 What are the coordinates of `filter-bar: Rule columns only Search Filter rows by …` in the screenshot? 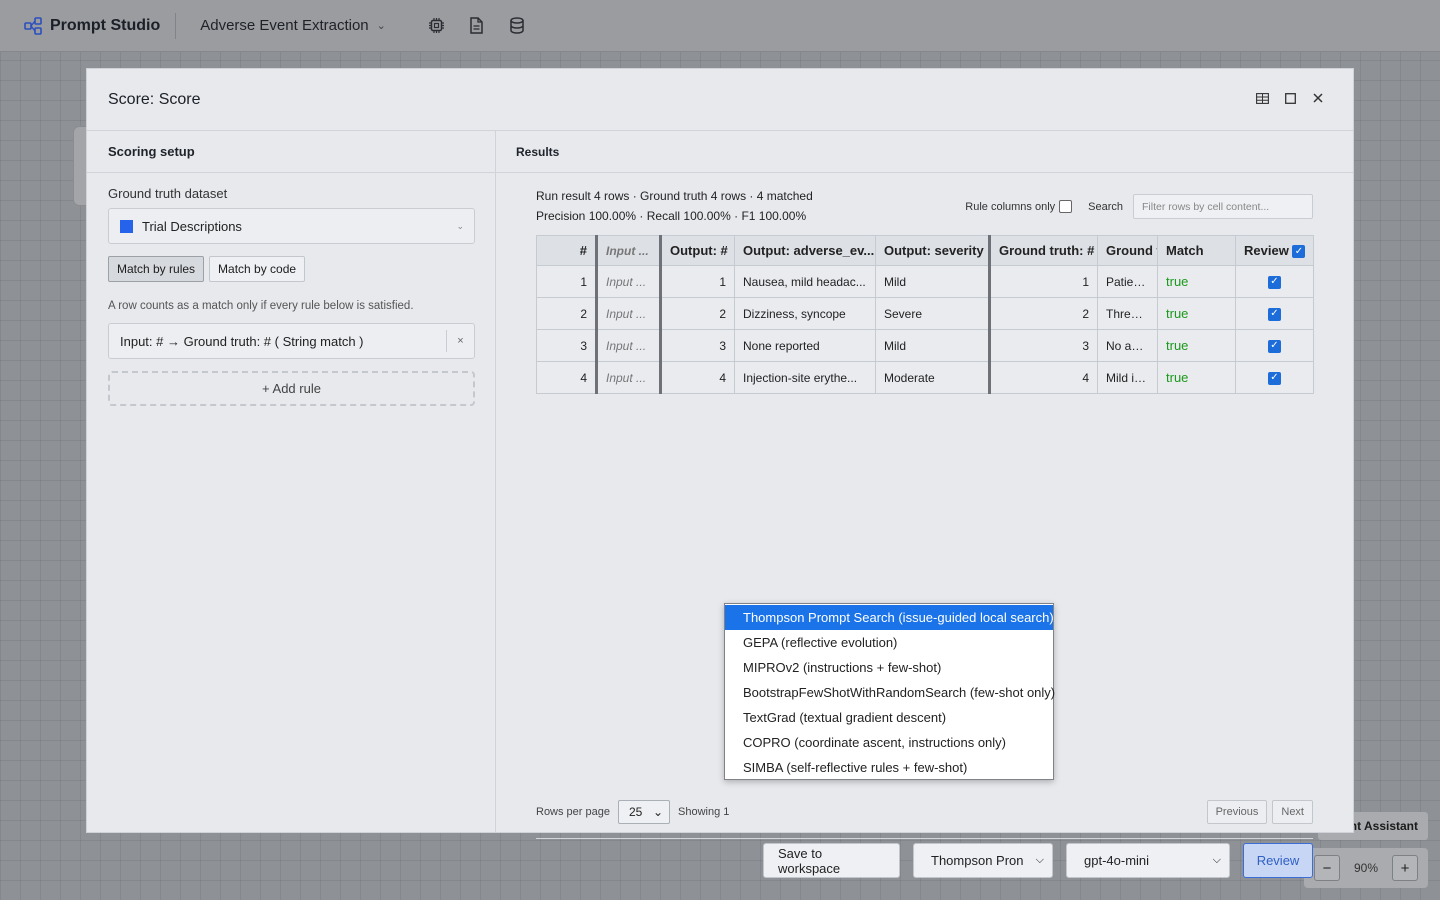 It's located at (1139, 206).